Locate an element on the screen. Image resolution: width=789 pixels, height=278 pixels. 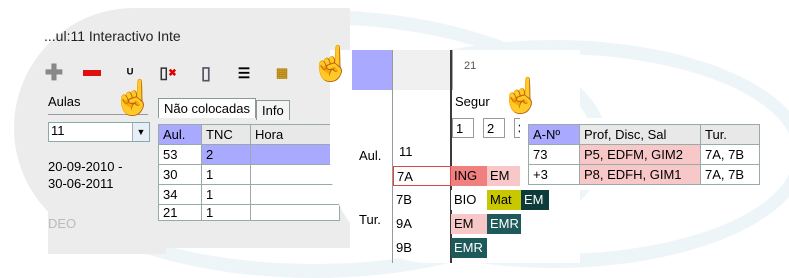
tab-info: Info is located at coordinates (273, 110).